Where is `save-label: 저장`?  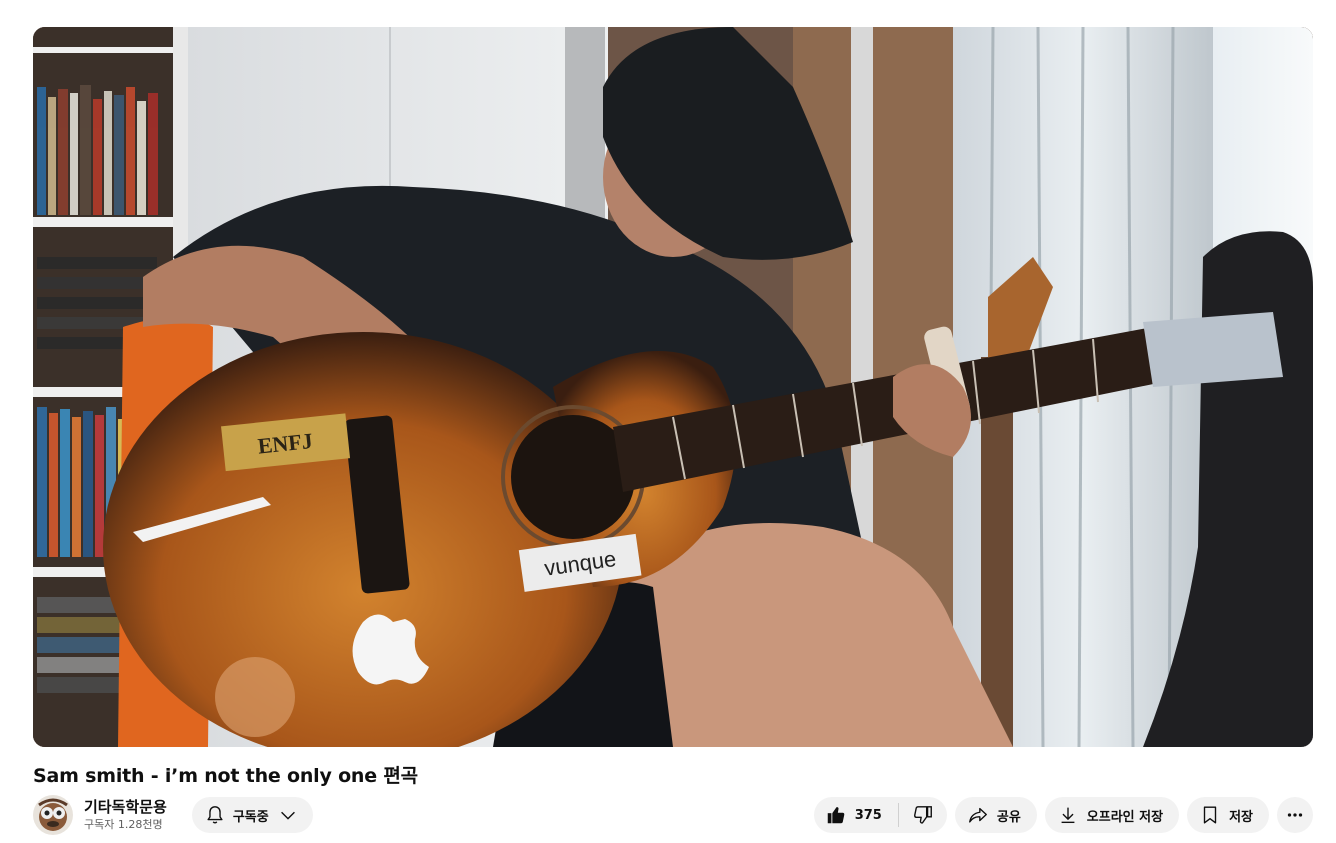 save-label: 저장 is located at coordinates (1241, 817).